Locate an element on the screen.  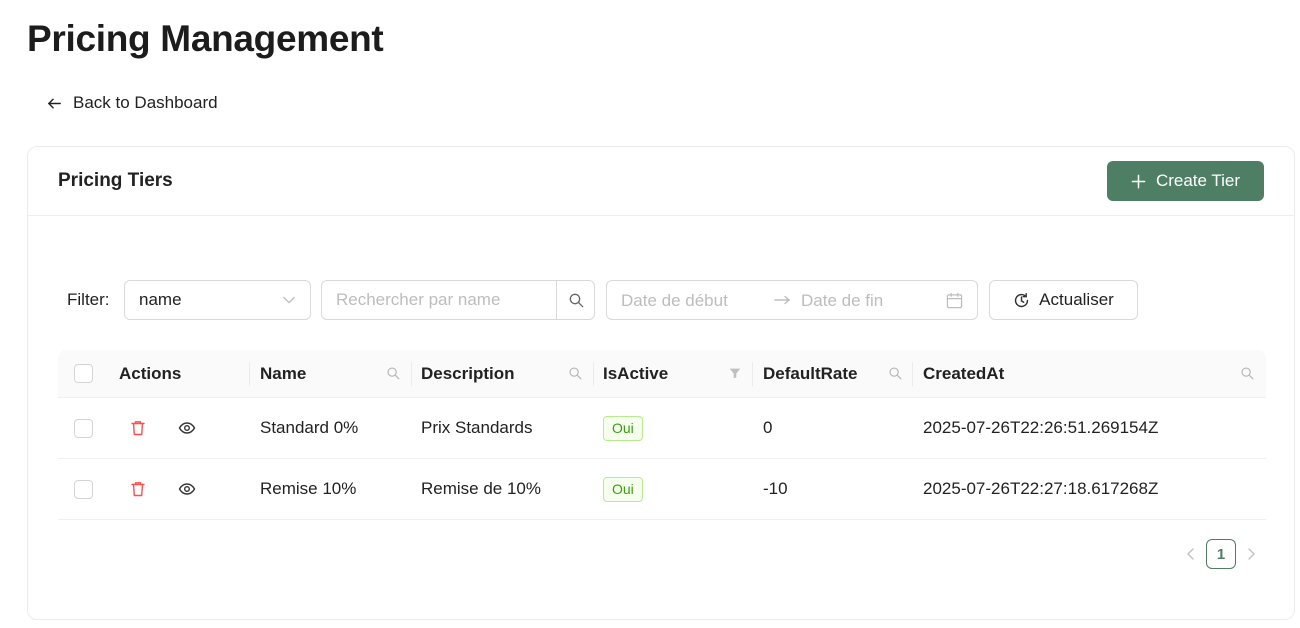
cell-defaultrate: -10 is located at coordinates (775, 488).